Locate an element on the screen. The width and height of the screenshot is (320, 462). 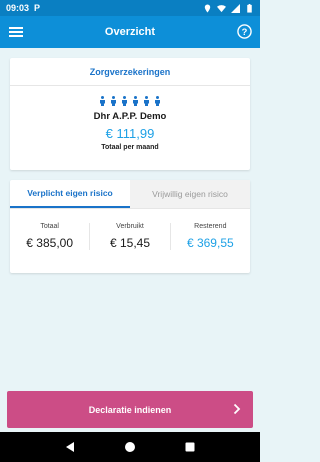
submit-claim-label: Declaratie indienen is located at coordinates (130, 409).